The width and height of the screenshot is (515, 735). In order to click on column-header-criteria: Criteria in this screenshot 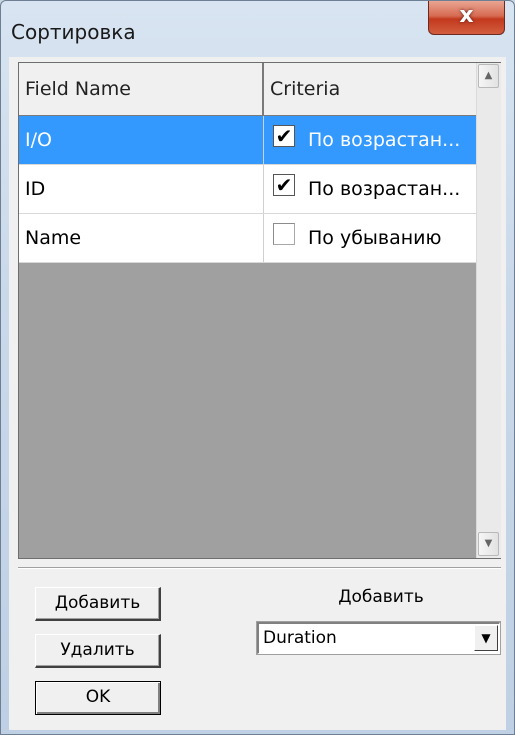, I will do `click(370, 89)`.